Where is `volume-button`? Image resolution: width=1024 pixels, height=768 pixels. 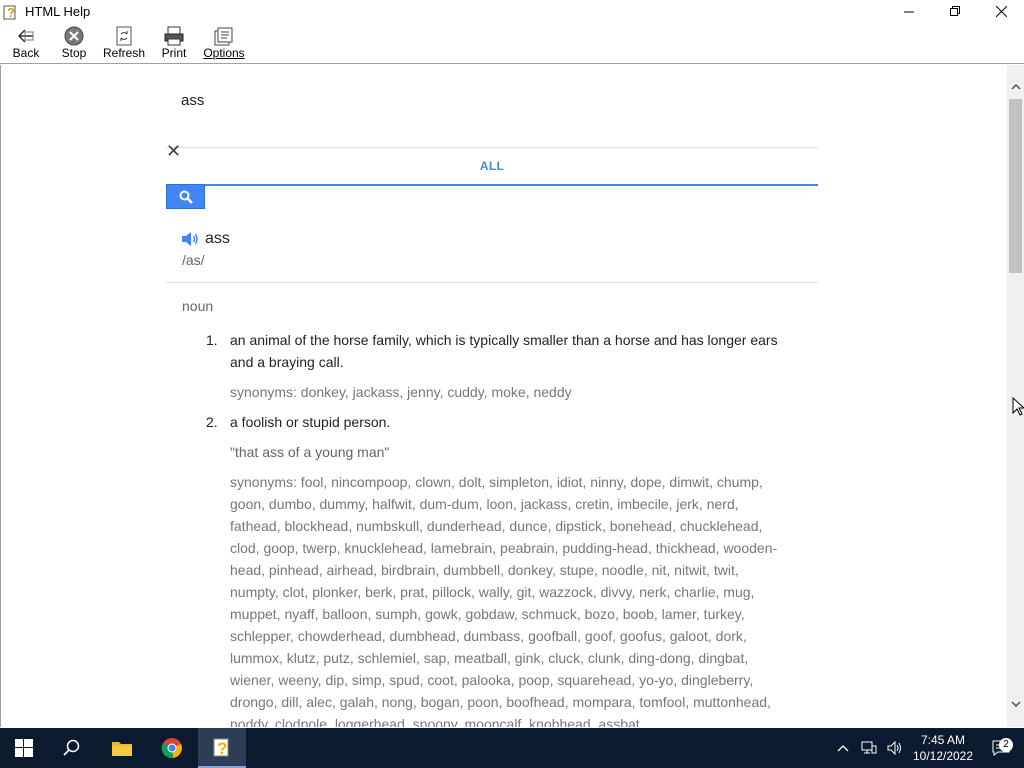 volume-button is located at coordinates (895, 748).